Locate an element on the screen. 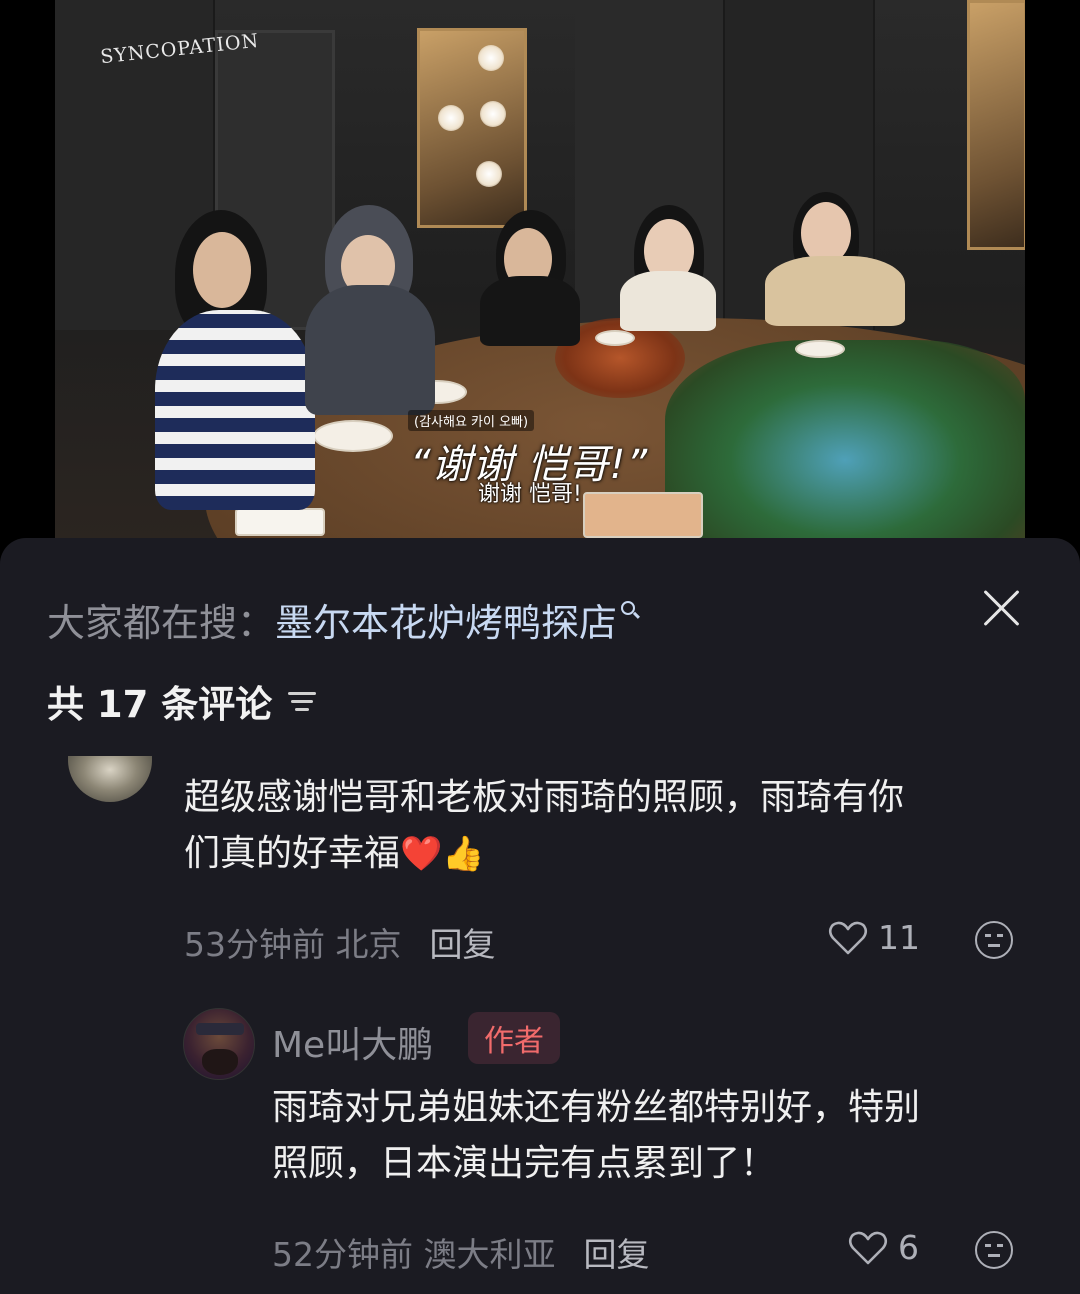 This screenshot has height=1294, width=1080. comments-header: 共 17 条评论 is located at coordinates (182, 701).